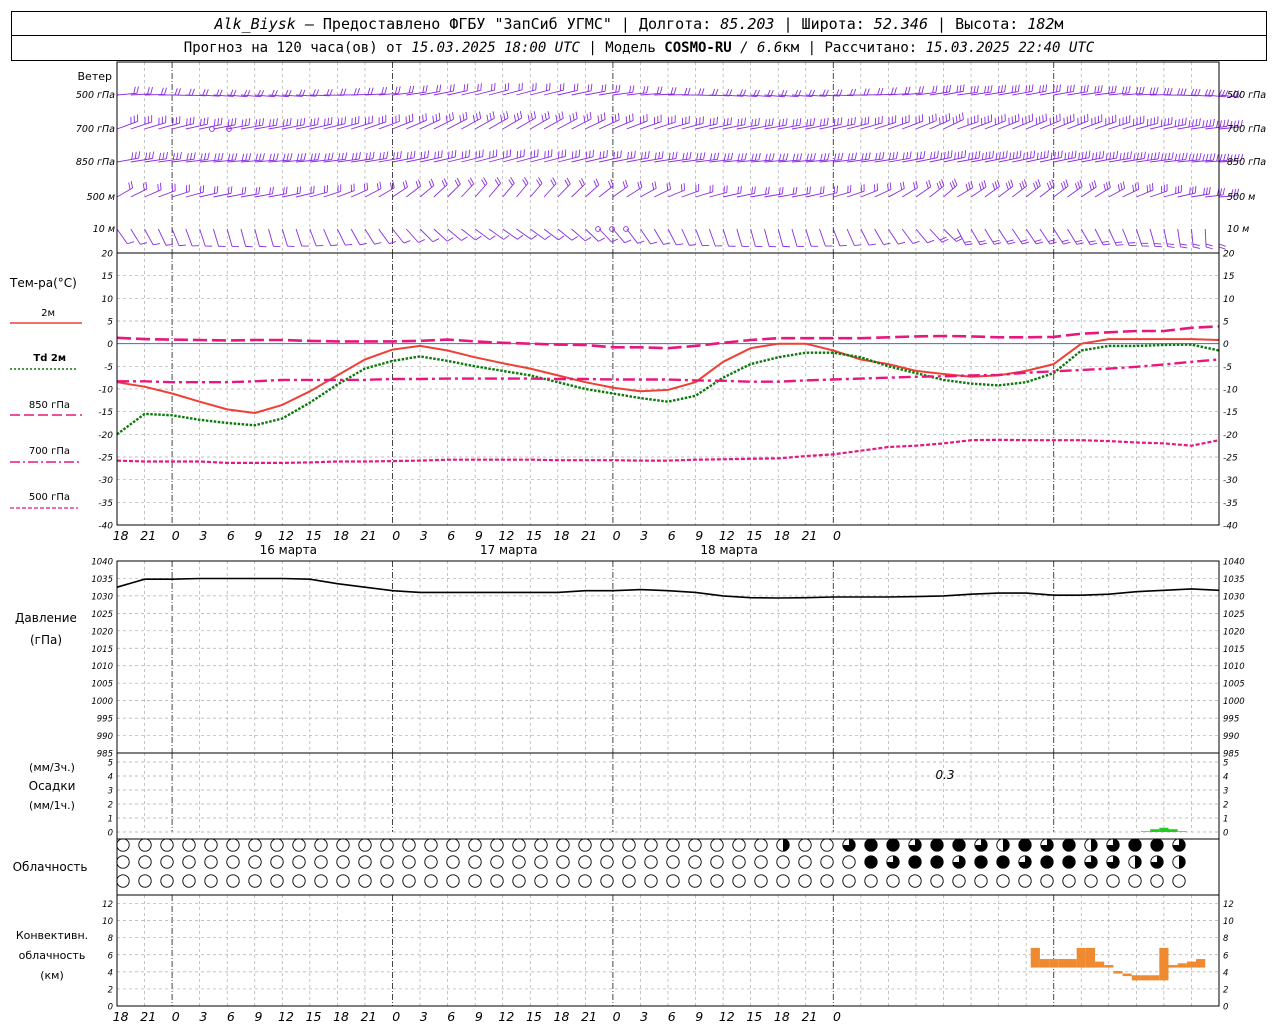  Describe the element at coordinates (1238, 229) in the screenshot. I see `wind-level-right: 10 м` at that location.